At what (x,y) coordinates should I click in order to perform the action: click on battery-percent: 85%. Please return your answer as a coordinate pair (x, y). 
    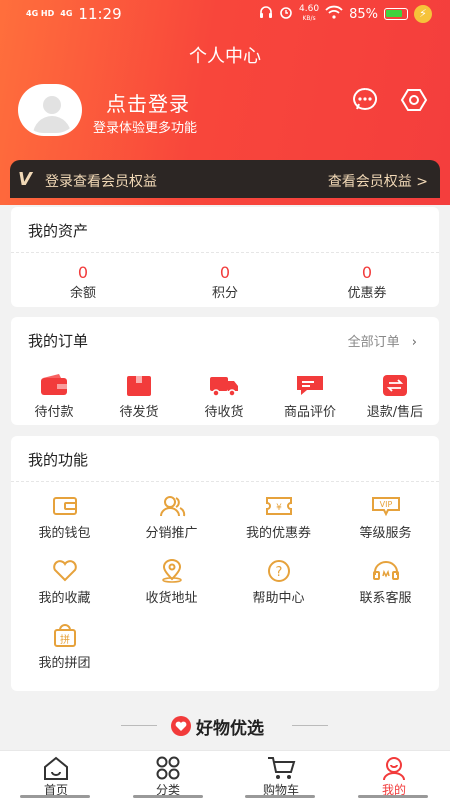
    Looking at the image, I should click on (363, 14).